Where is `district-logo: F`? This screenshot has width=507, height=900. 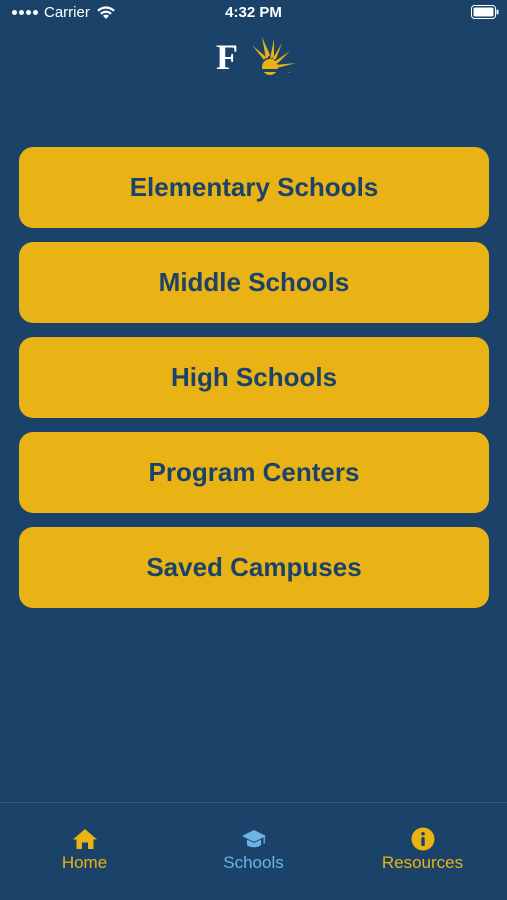
district-logo: F is located at coordinates (255, 56).